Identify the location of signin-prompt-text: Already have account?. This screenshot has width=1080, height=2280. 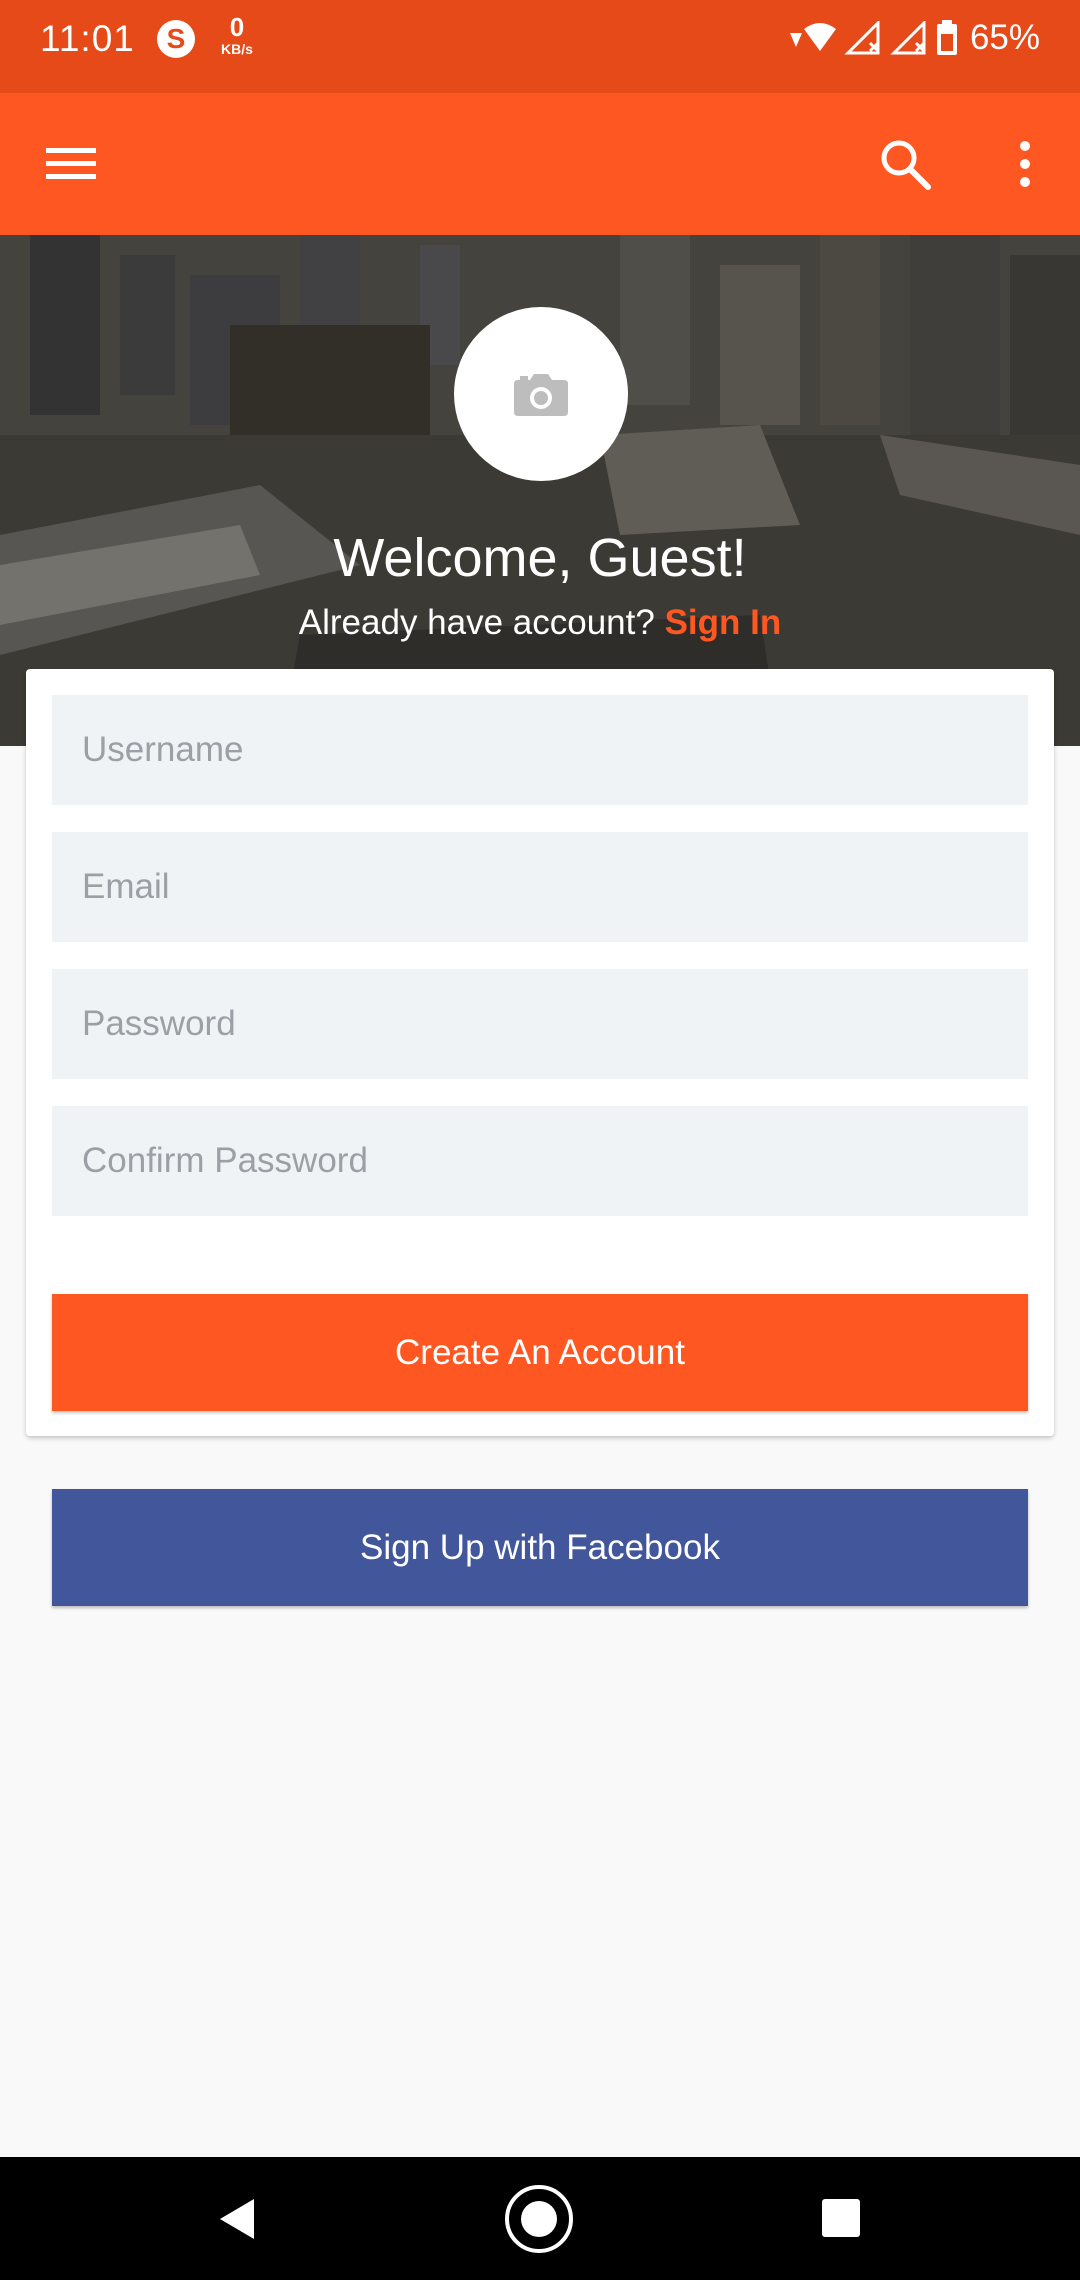
(476, 622).